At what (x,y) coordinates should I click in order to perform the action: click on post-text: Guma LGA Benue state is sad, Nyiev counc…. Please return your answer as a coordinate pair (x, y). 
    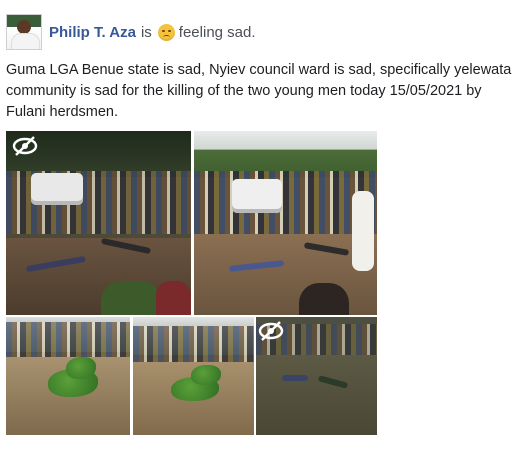
    Looking at the image, I should click on (259, 91).